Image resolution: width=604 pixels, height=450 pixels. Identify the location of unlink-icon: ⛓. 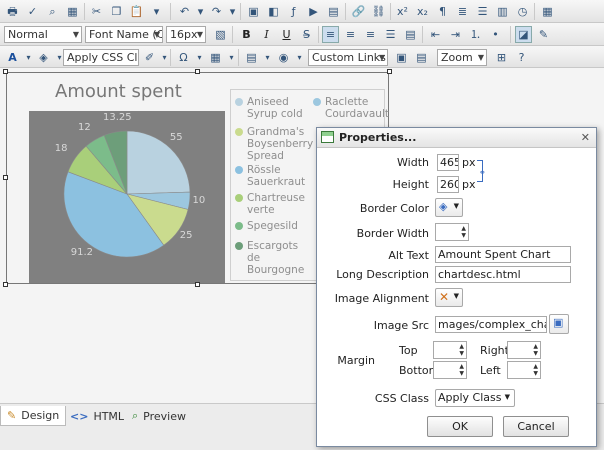
(378, 11).